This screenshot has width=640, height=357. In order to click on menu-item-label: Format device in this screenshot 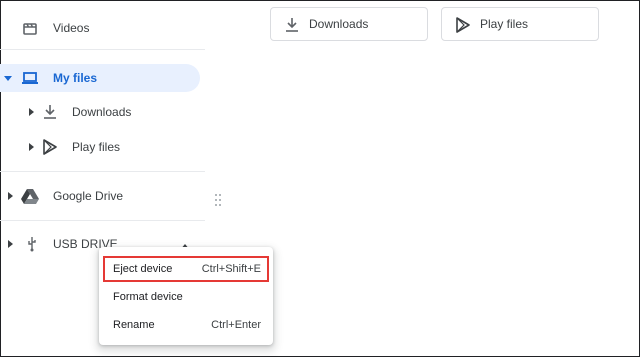, I will do `click(148, 297)`.